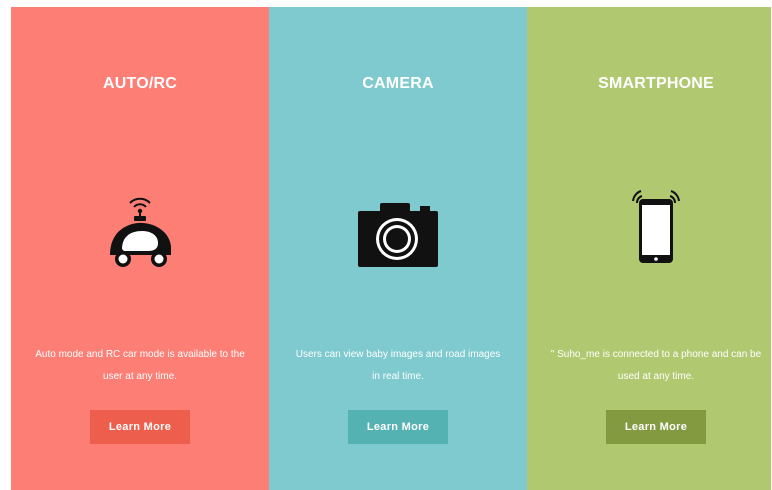 This screenshot has height=490, width=772. Describe the element at coordinates (656, 83) in the screenshot. I see `panel-title: SMARTPHONE` at that location.